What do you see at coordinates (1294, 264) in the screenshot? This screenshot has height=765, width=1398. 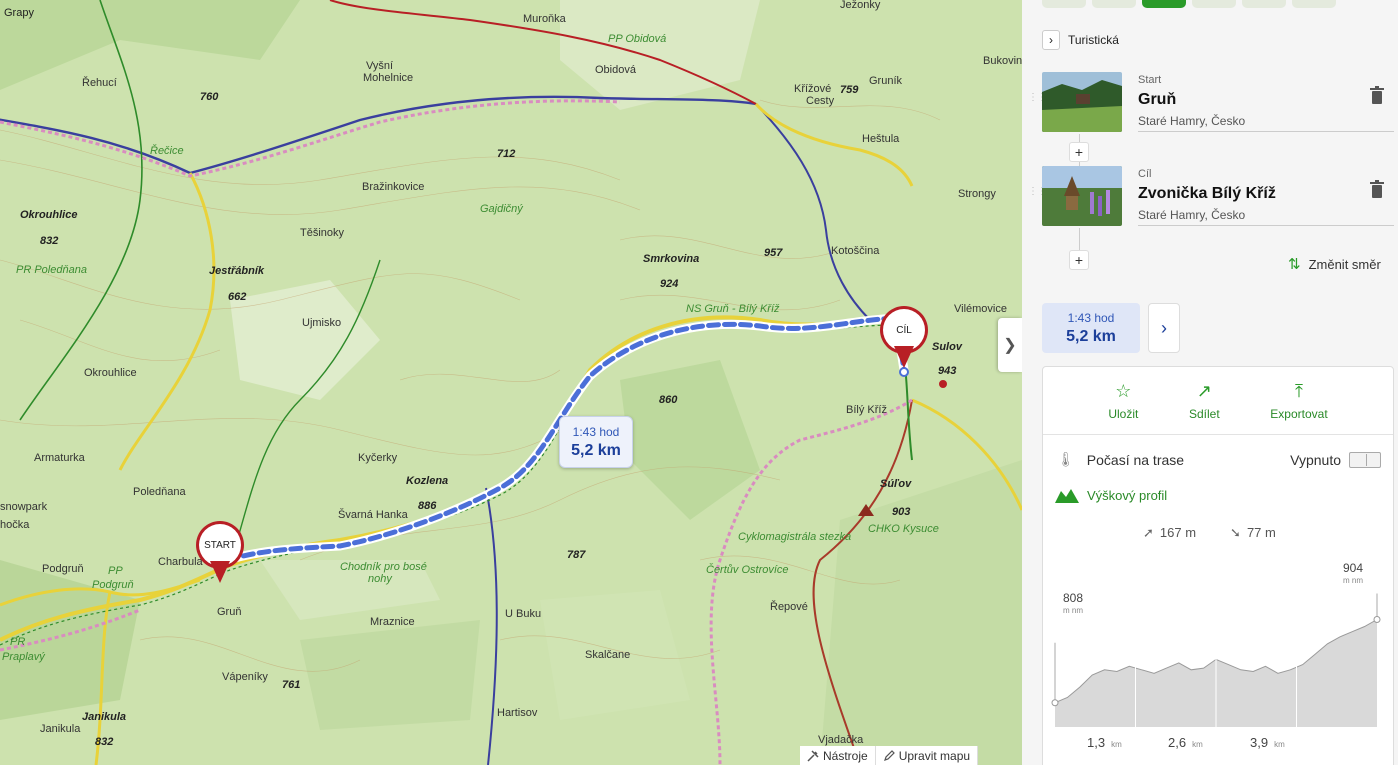 I see `swap-arrows-icon: ⇅` at bounding box center [1294, 264].